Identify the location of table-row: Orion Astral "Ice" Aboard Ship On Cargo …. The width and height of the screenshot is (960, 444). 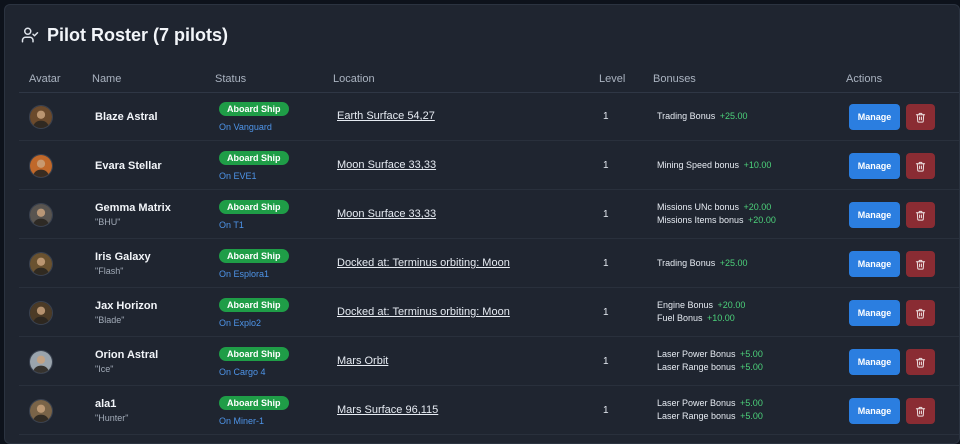
(489, 362).